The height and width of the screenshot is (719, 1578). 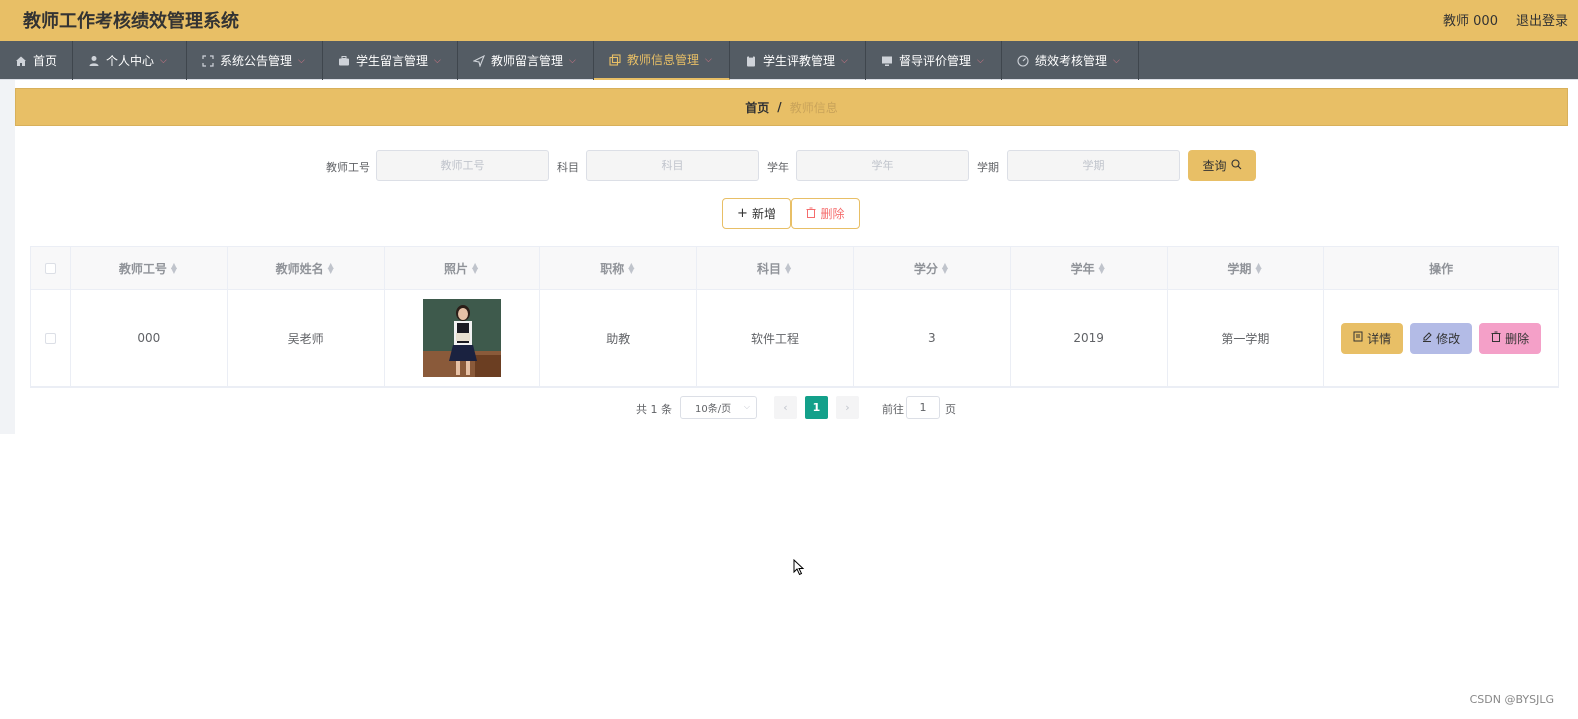 I want to click on header-actions: 操作, so click(x=1441, y=268).